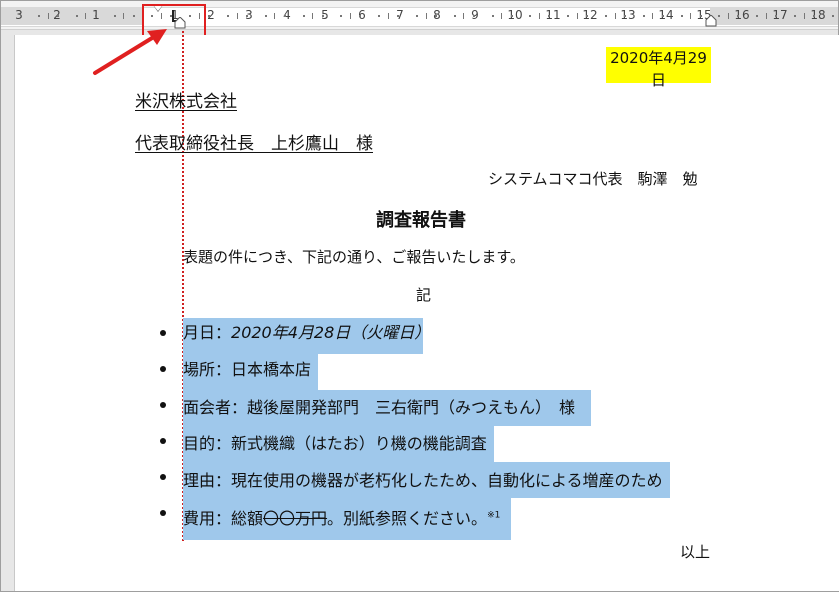 This screenshot has width=839, height=592. What do you see at coordinates (19, 15) in the screenshot?
I see `ruler-label: 3` at bounding box center [19, 15].